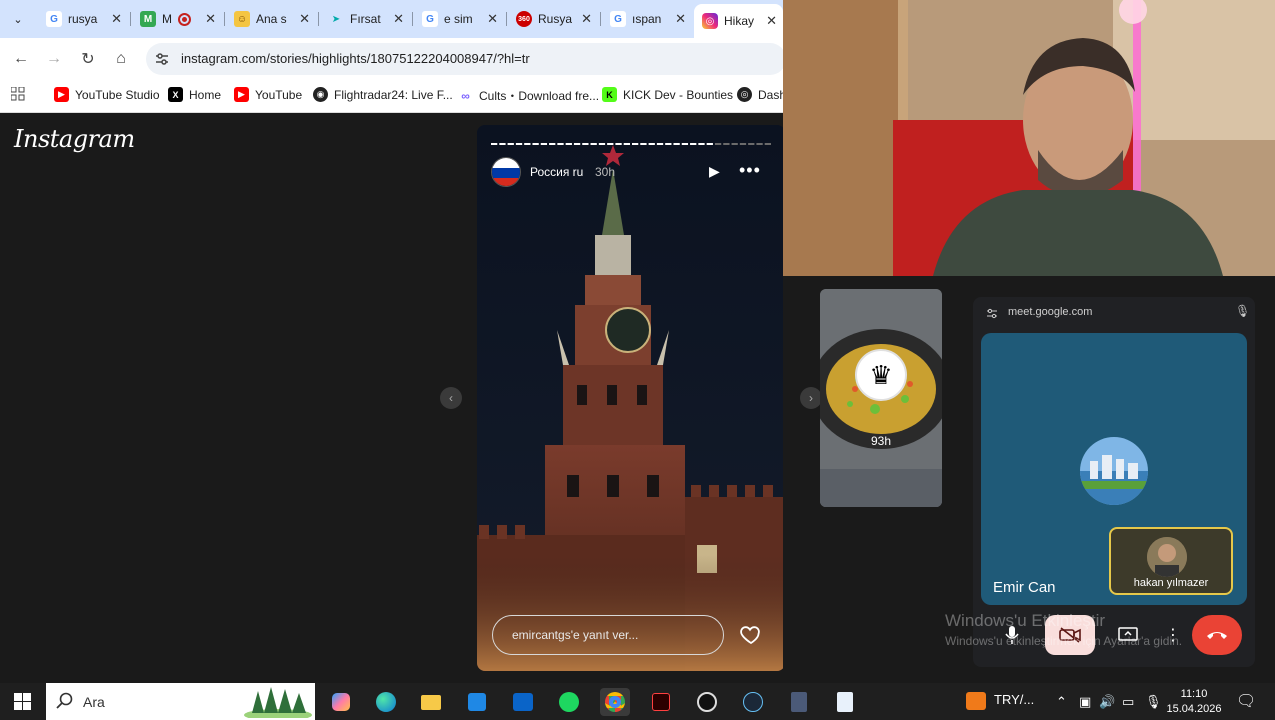 The height and width of the screenshot is (720, 1275). What do you see at coordinates (707, 702) in the screenshot?
I see `obs-app-icon` at bounding box center [707, 702].